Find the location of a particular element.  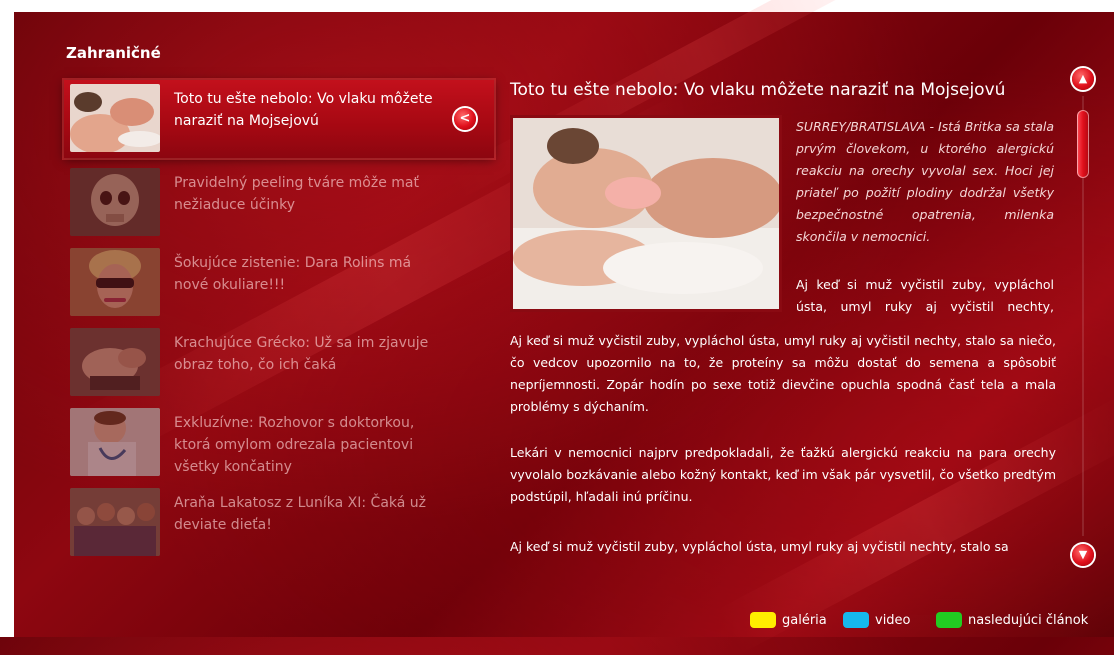

legend-next-article: nasledujúci článok is located at coordinates (1012, 620).